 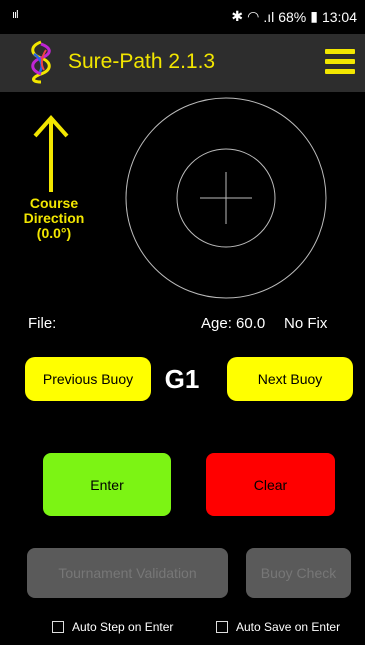 I want to click on signal-strength-icon: ııl, so click(x=15, y=15).